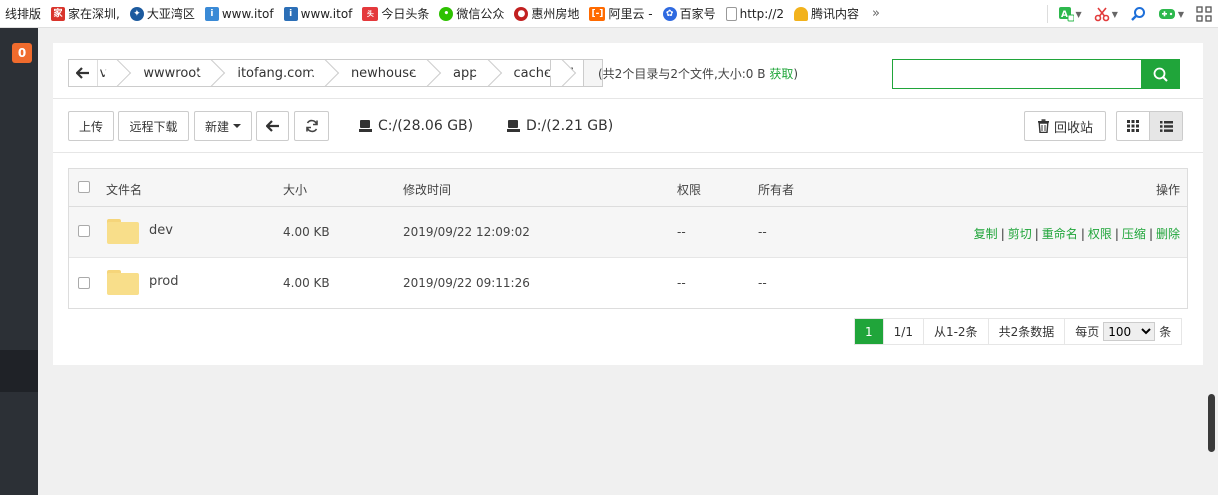 The height and width of the screenshot is (495, 1218). What do you see at coordinates (597, 13) in the screenshot?
I see `aliyun-logo-icon: [-]` at bounding box center [597, 13].